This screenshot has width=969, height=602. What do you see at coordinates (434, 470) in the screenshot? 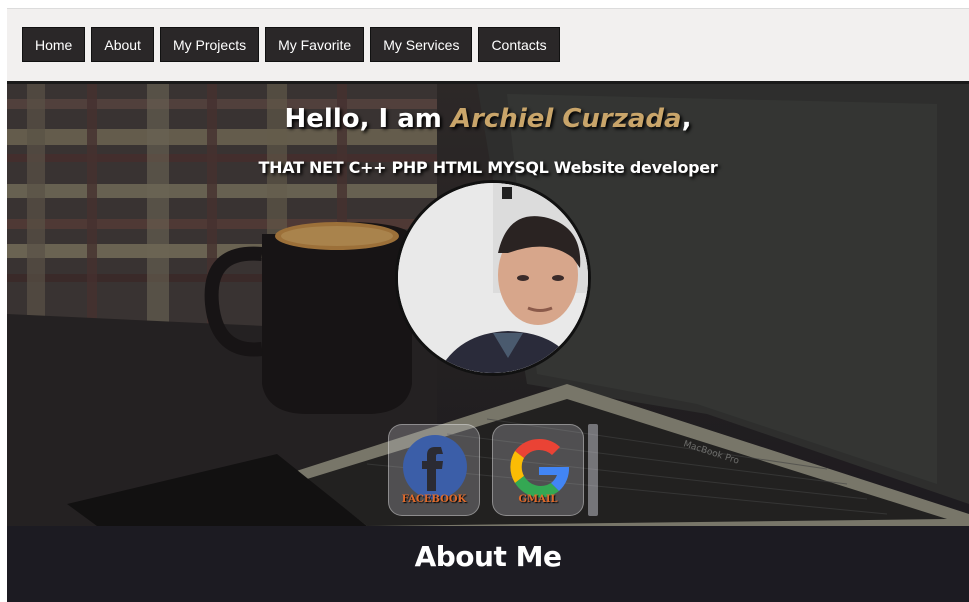
I see `facebook-link-button: FACEBOOK` at bounding box center [434, 470].